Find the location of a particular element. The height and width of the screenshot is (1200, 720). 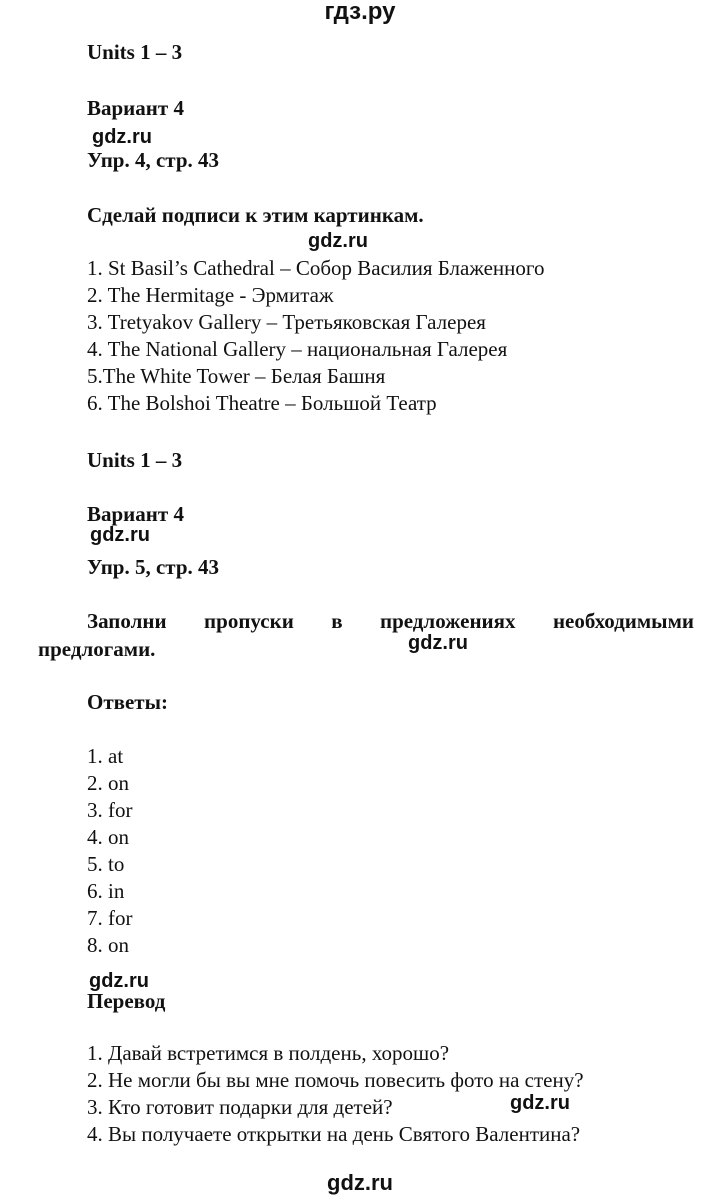

exercise-heading: Упр. 5, стр. 43 is located at coordinates (153, 567).